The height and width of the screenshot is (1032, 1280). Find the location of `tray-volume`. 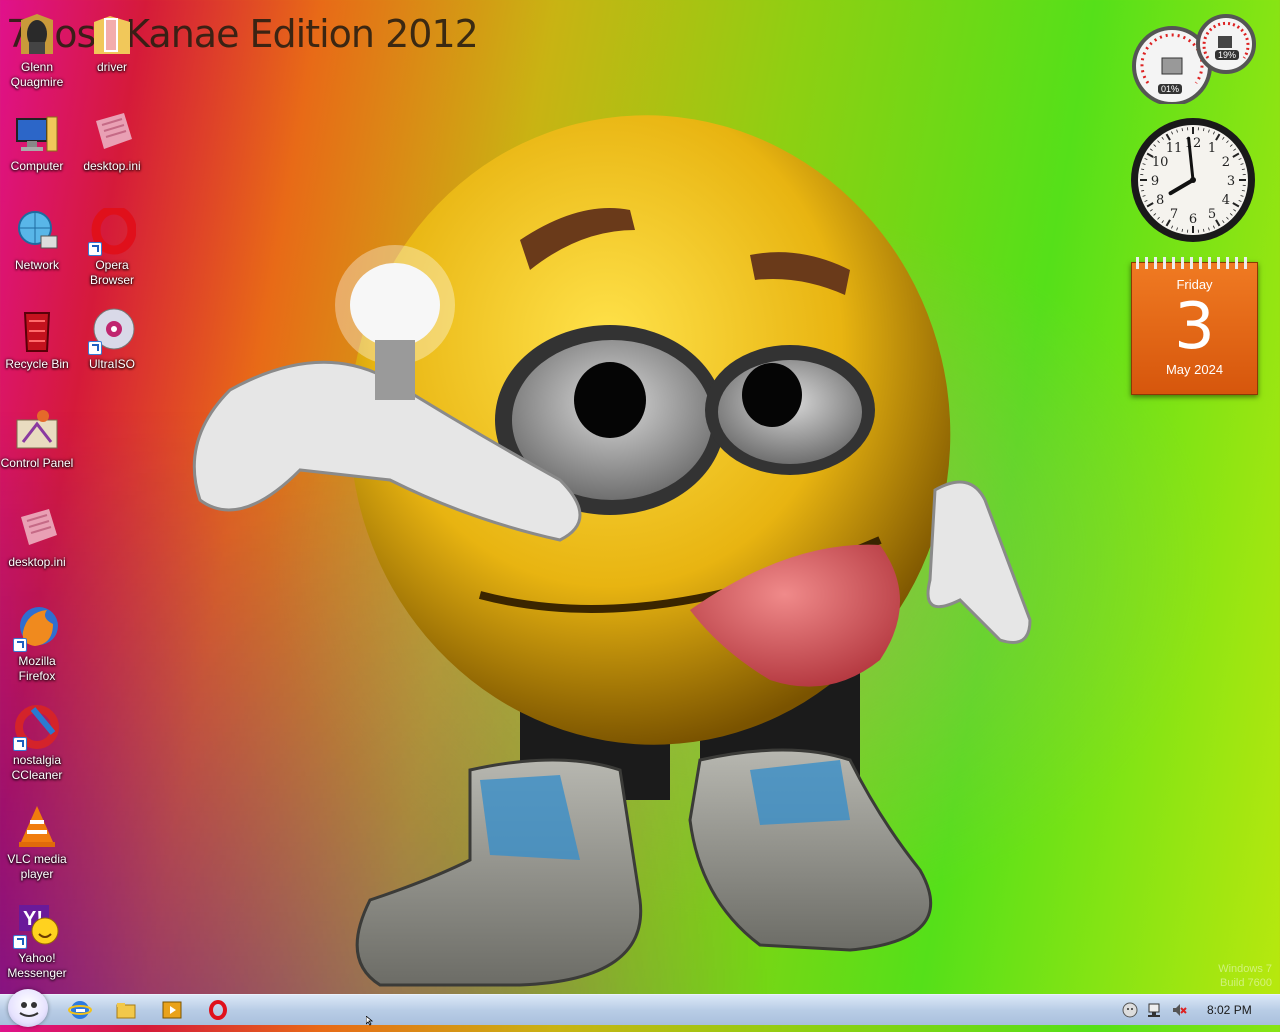

tray-volume is located at coordinates (1179, 1010).